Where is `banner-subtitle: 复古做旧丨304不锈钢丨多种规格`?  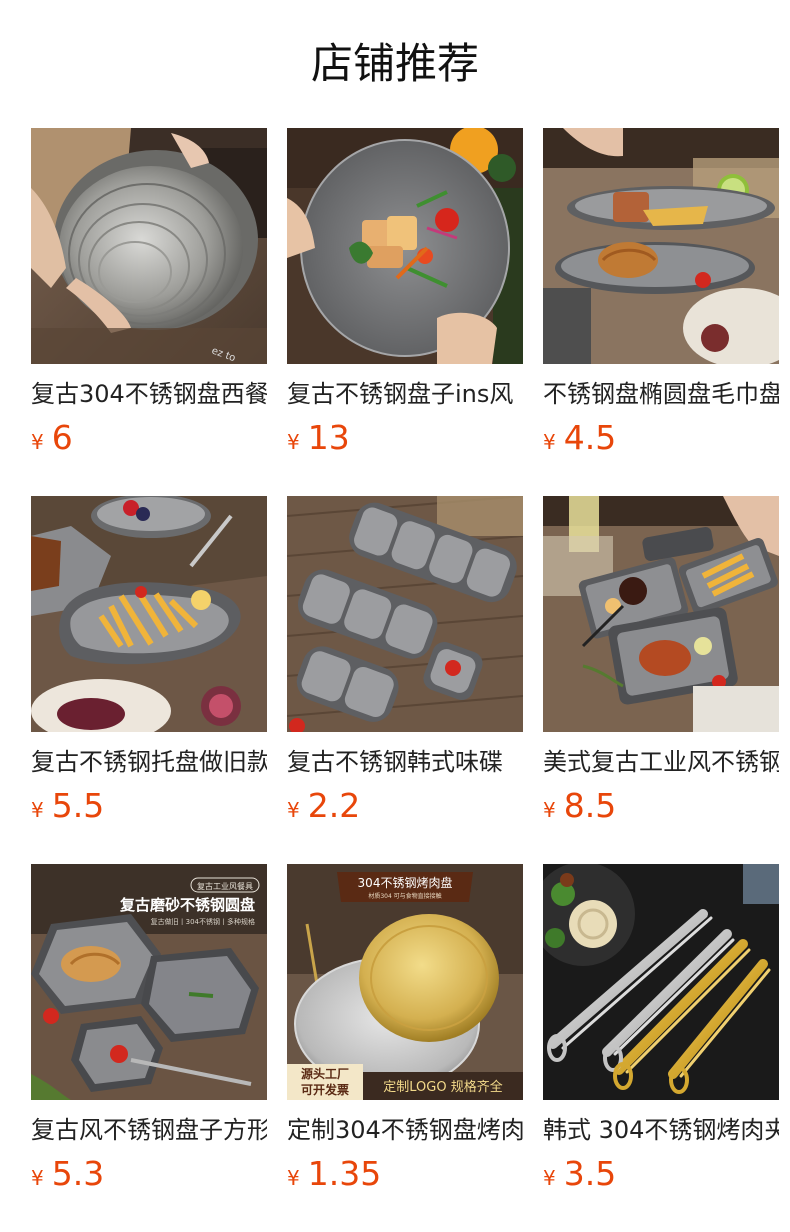
banner-subtitle: 复古做旧丨304不锈钢丨多种规格 is located at coordinates (203, 921).